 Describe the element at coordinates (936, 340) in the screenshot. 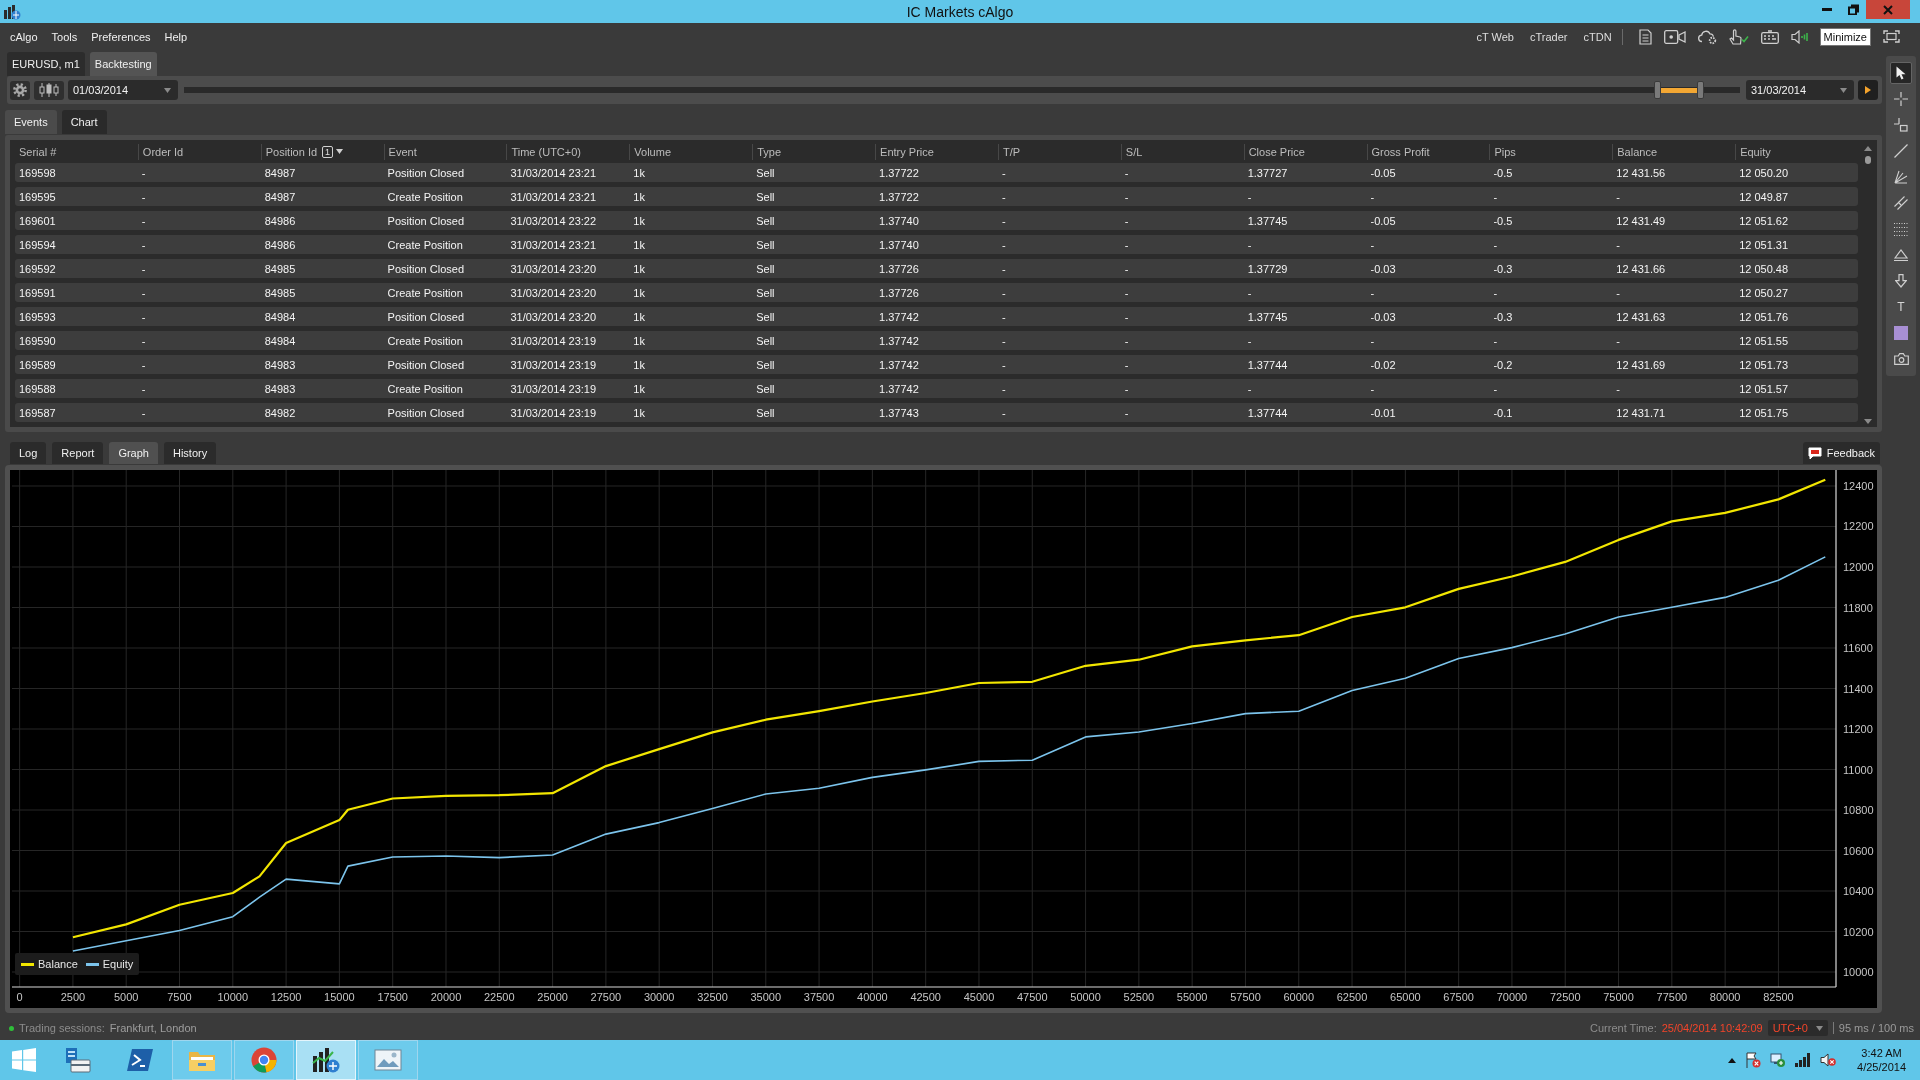

I see `table-row: 169590 - 84984 Create Position 31/03/2014 23:19 1k Sell 1.37742 - - - - - - 12 051.55` at that location.